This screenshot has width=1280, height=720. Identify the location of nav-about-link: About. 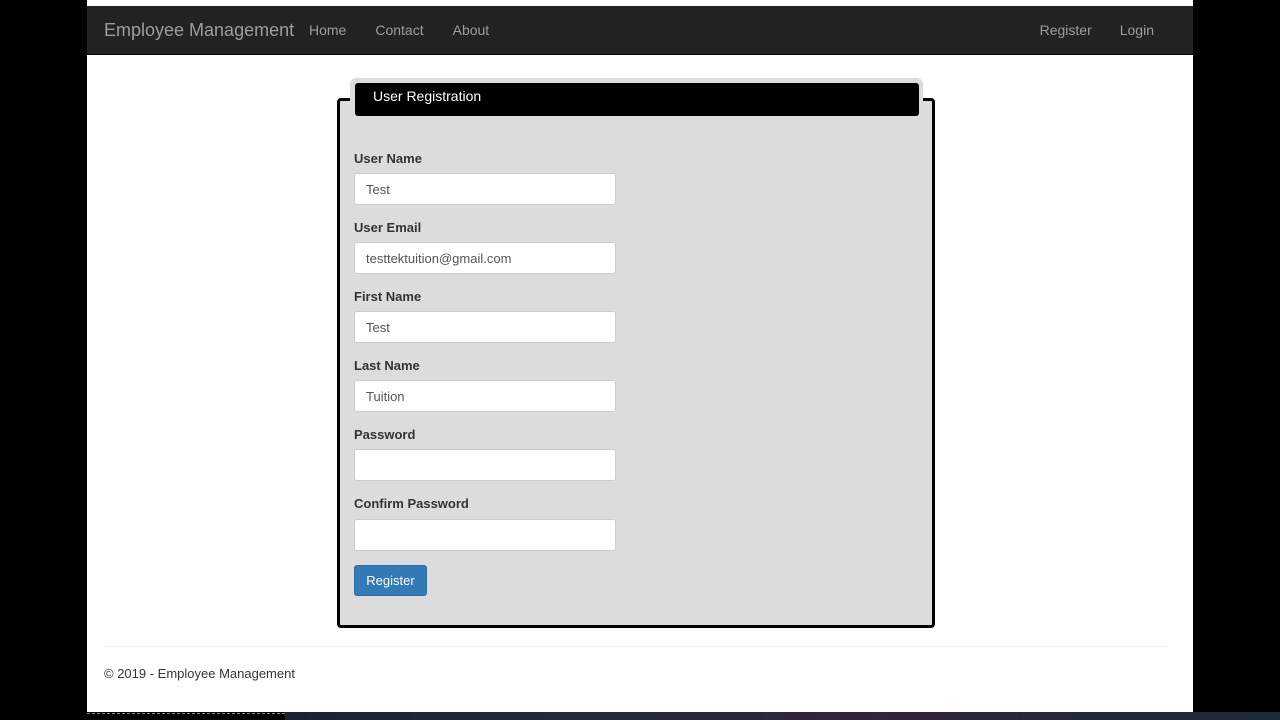
(471, 30).